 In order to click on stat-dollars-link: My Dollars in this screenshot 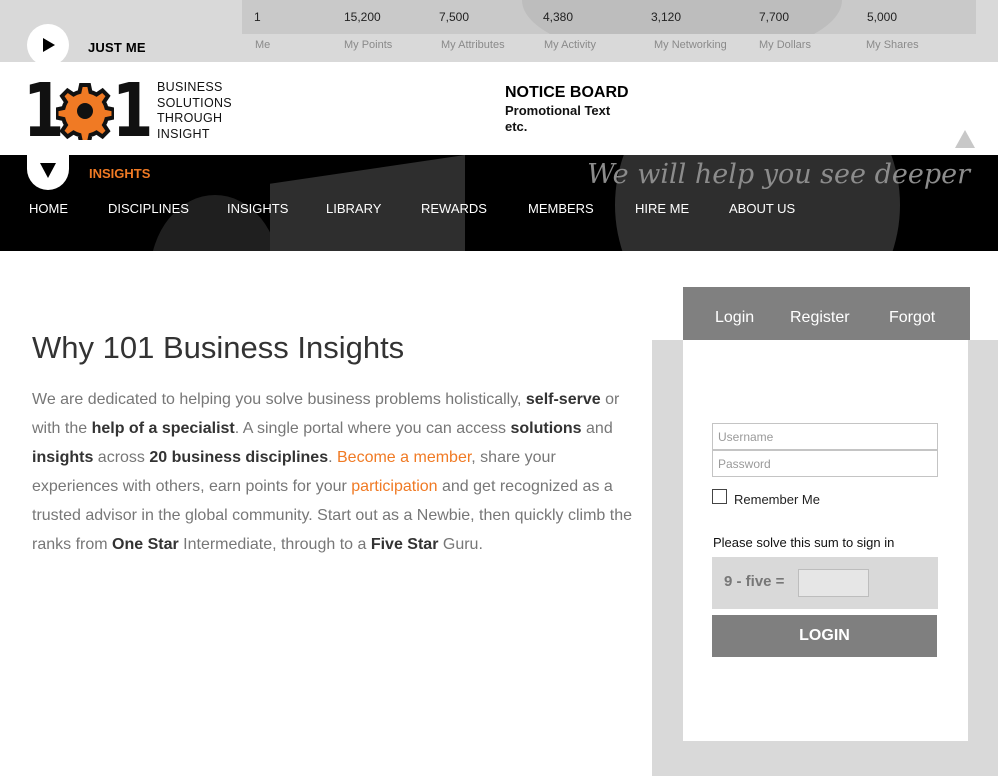, I will do `click(785, 45)`.